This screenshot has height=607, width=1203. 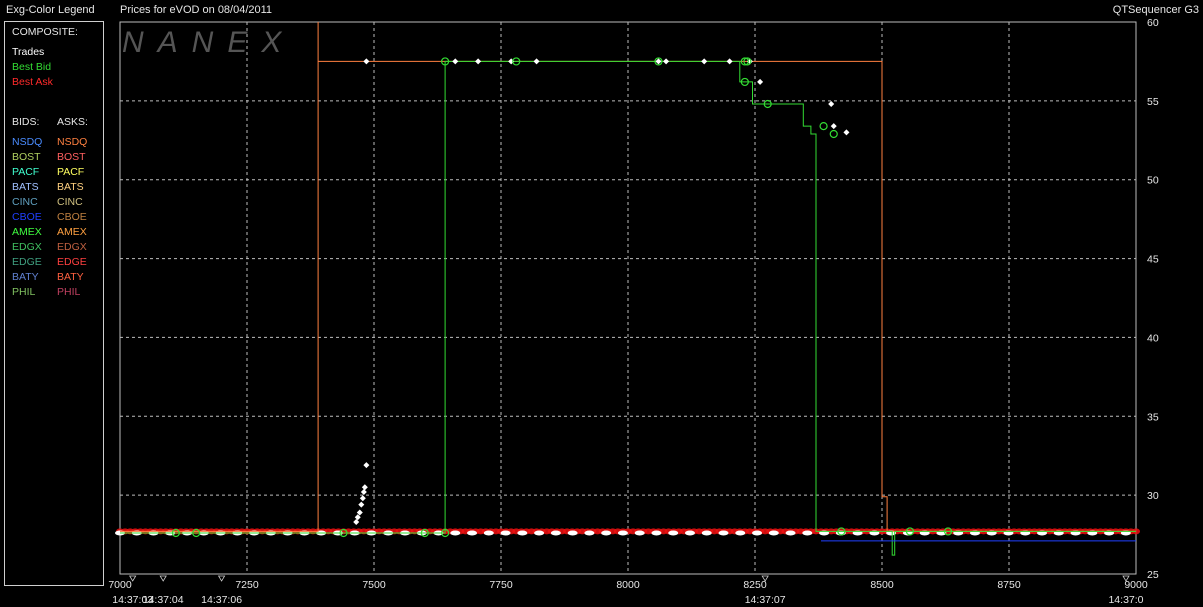 What do you see at coordinates (1153, 102) in the screenshot?
I see `y-tick-label: 55` at bounding box center [1153, 102].